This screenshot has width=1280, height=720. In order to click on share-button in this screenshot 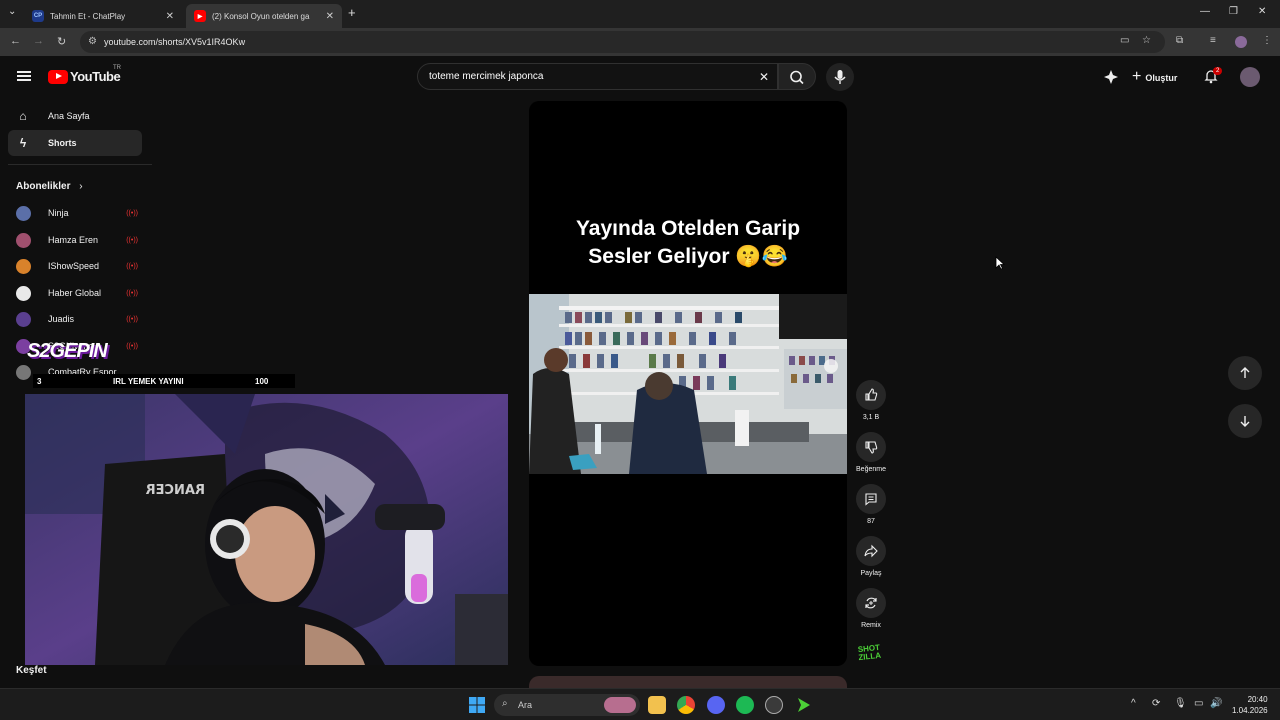, I will do `click(871, 551)`.